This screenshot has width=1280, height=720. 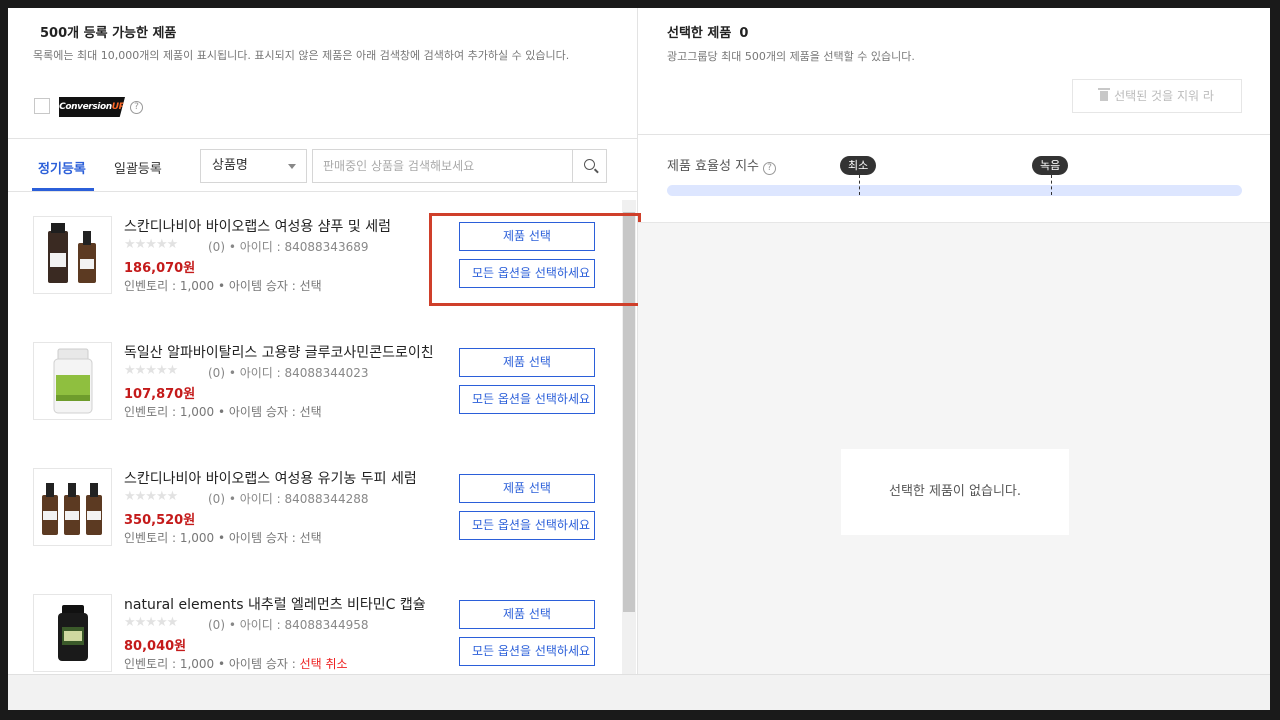 I want to click on product-meta: (0) • 아이디 : 84088344958, so click(x=288, y=625).